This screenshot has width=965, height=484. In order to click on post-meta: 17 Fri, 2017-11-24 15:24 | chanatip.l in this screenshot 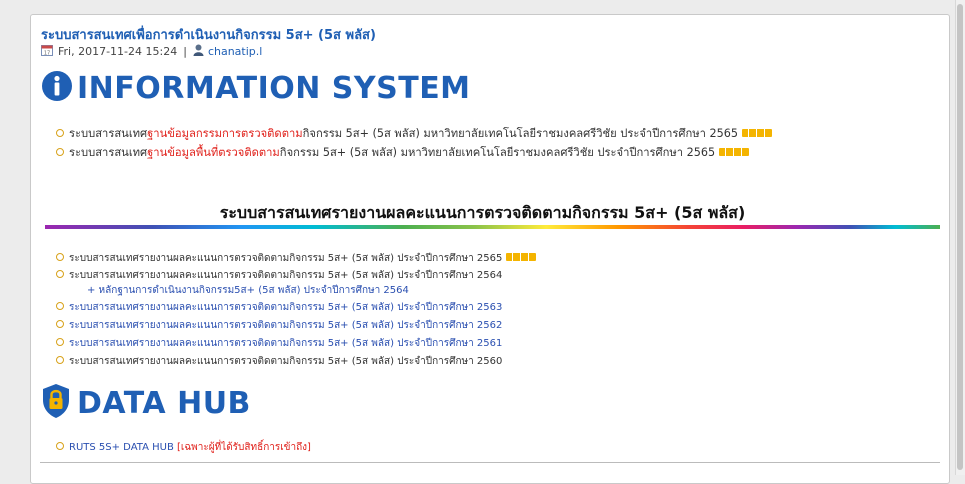, I will do `click(151, 51)`.